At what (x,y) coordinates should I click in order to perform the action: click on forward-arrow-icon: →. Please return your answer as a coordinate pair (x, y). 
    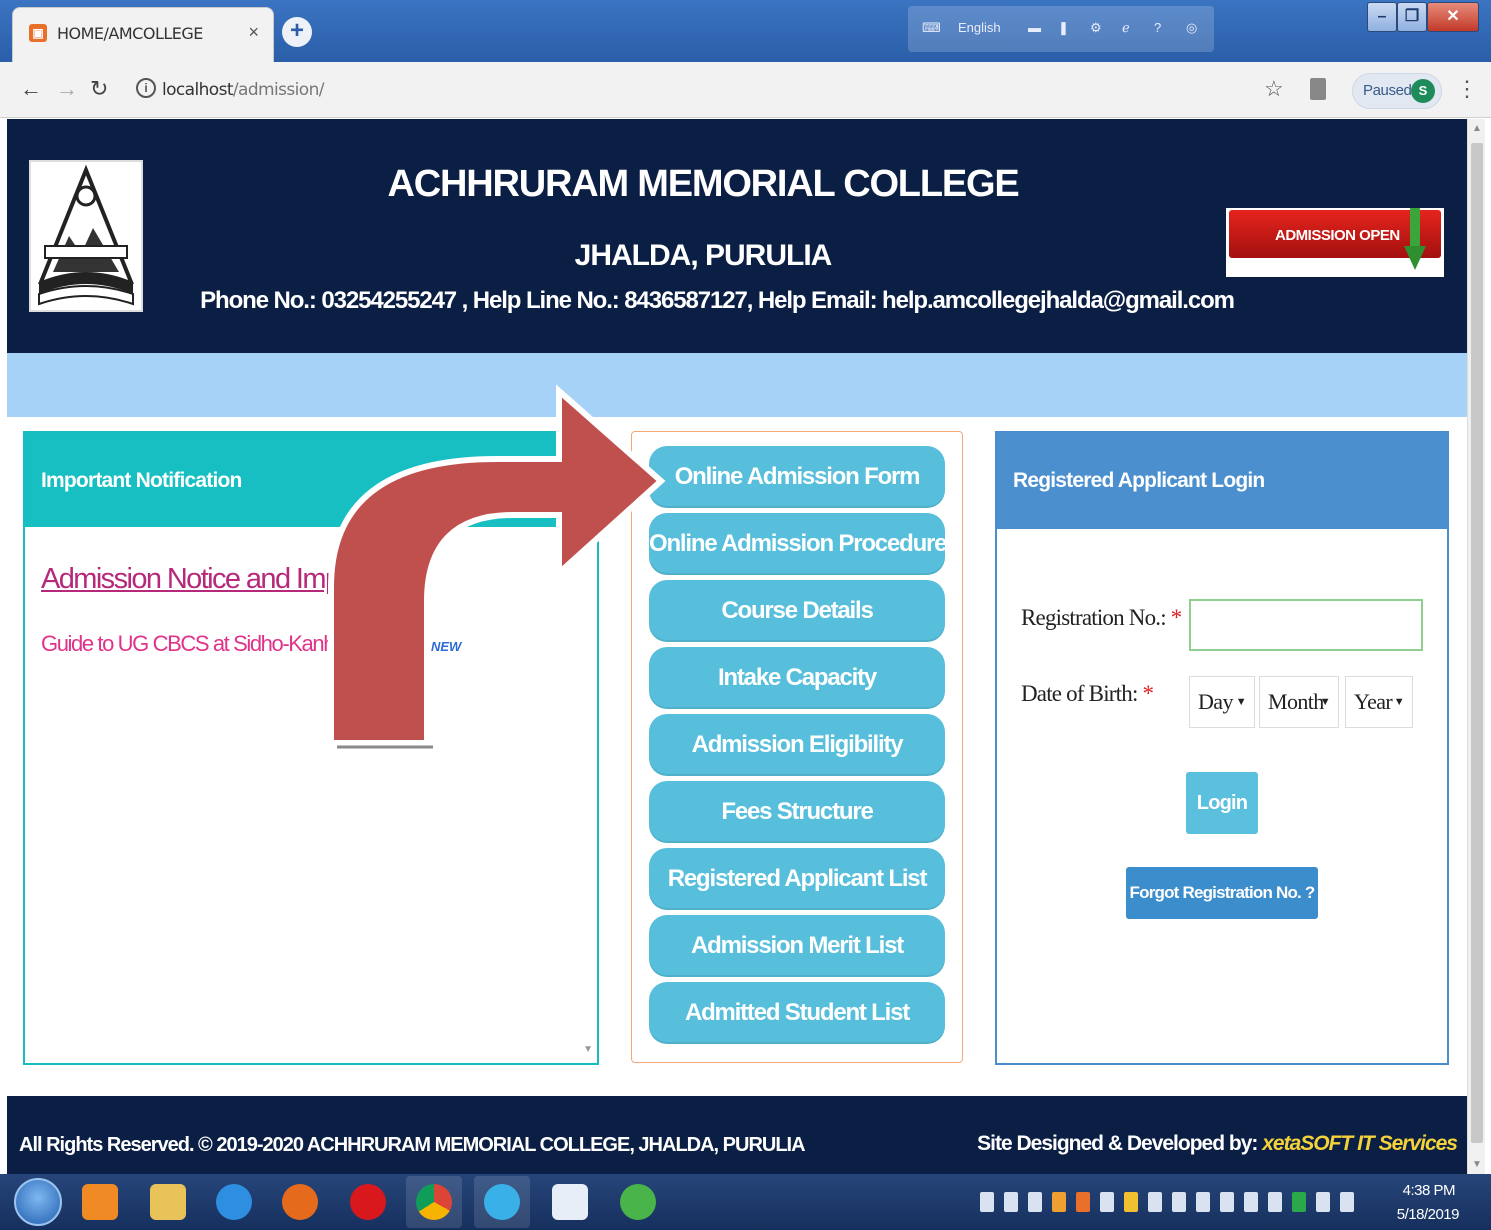
    Looking at the image, I should click on (67, 89).